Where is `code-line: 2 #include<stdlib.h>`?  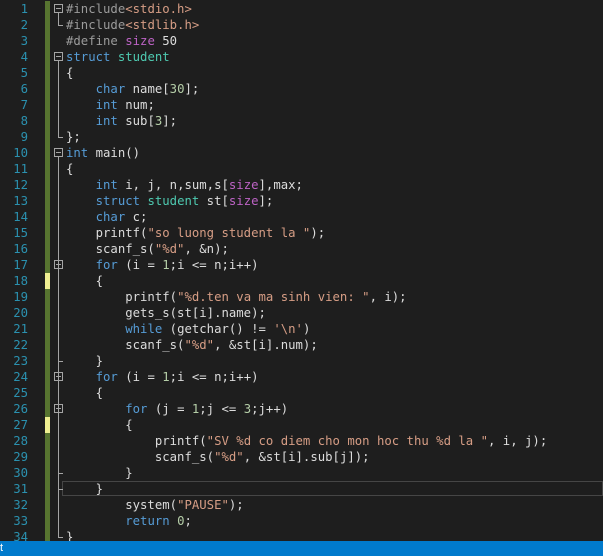 code-line: 2 #include<stdlib.h> is located at coordinates (301, 25).